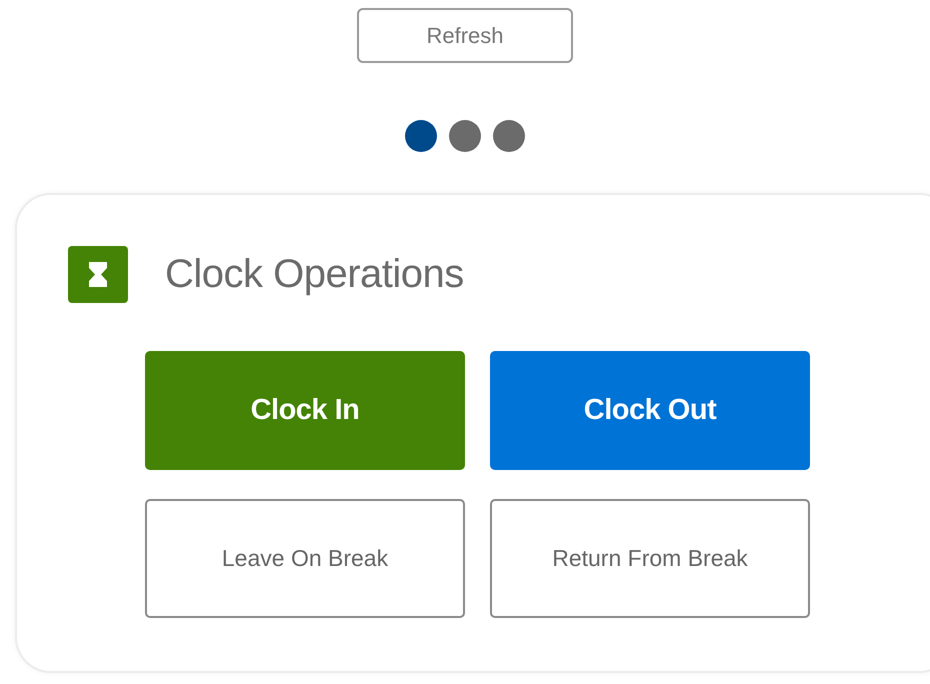  What do you see at coordinates (98, 274) in the screenshot?
I see `hourglass-icon` at bounding box center [98, 274].